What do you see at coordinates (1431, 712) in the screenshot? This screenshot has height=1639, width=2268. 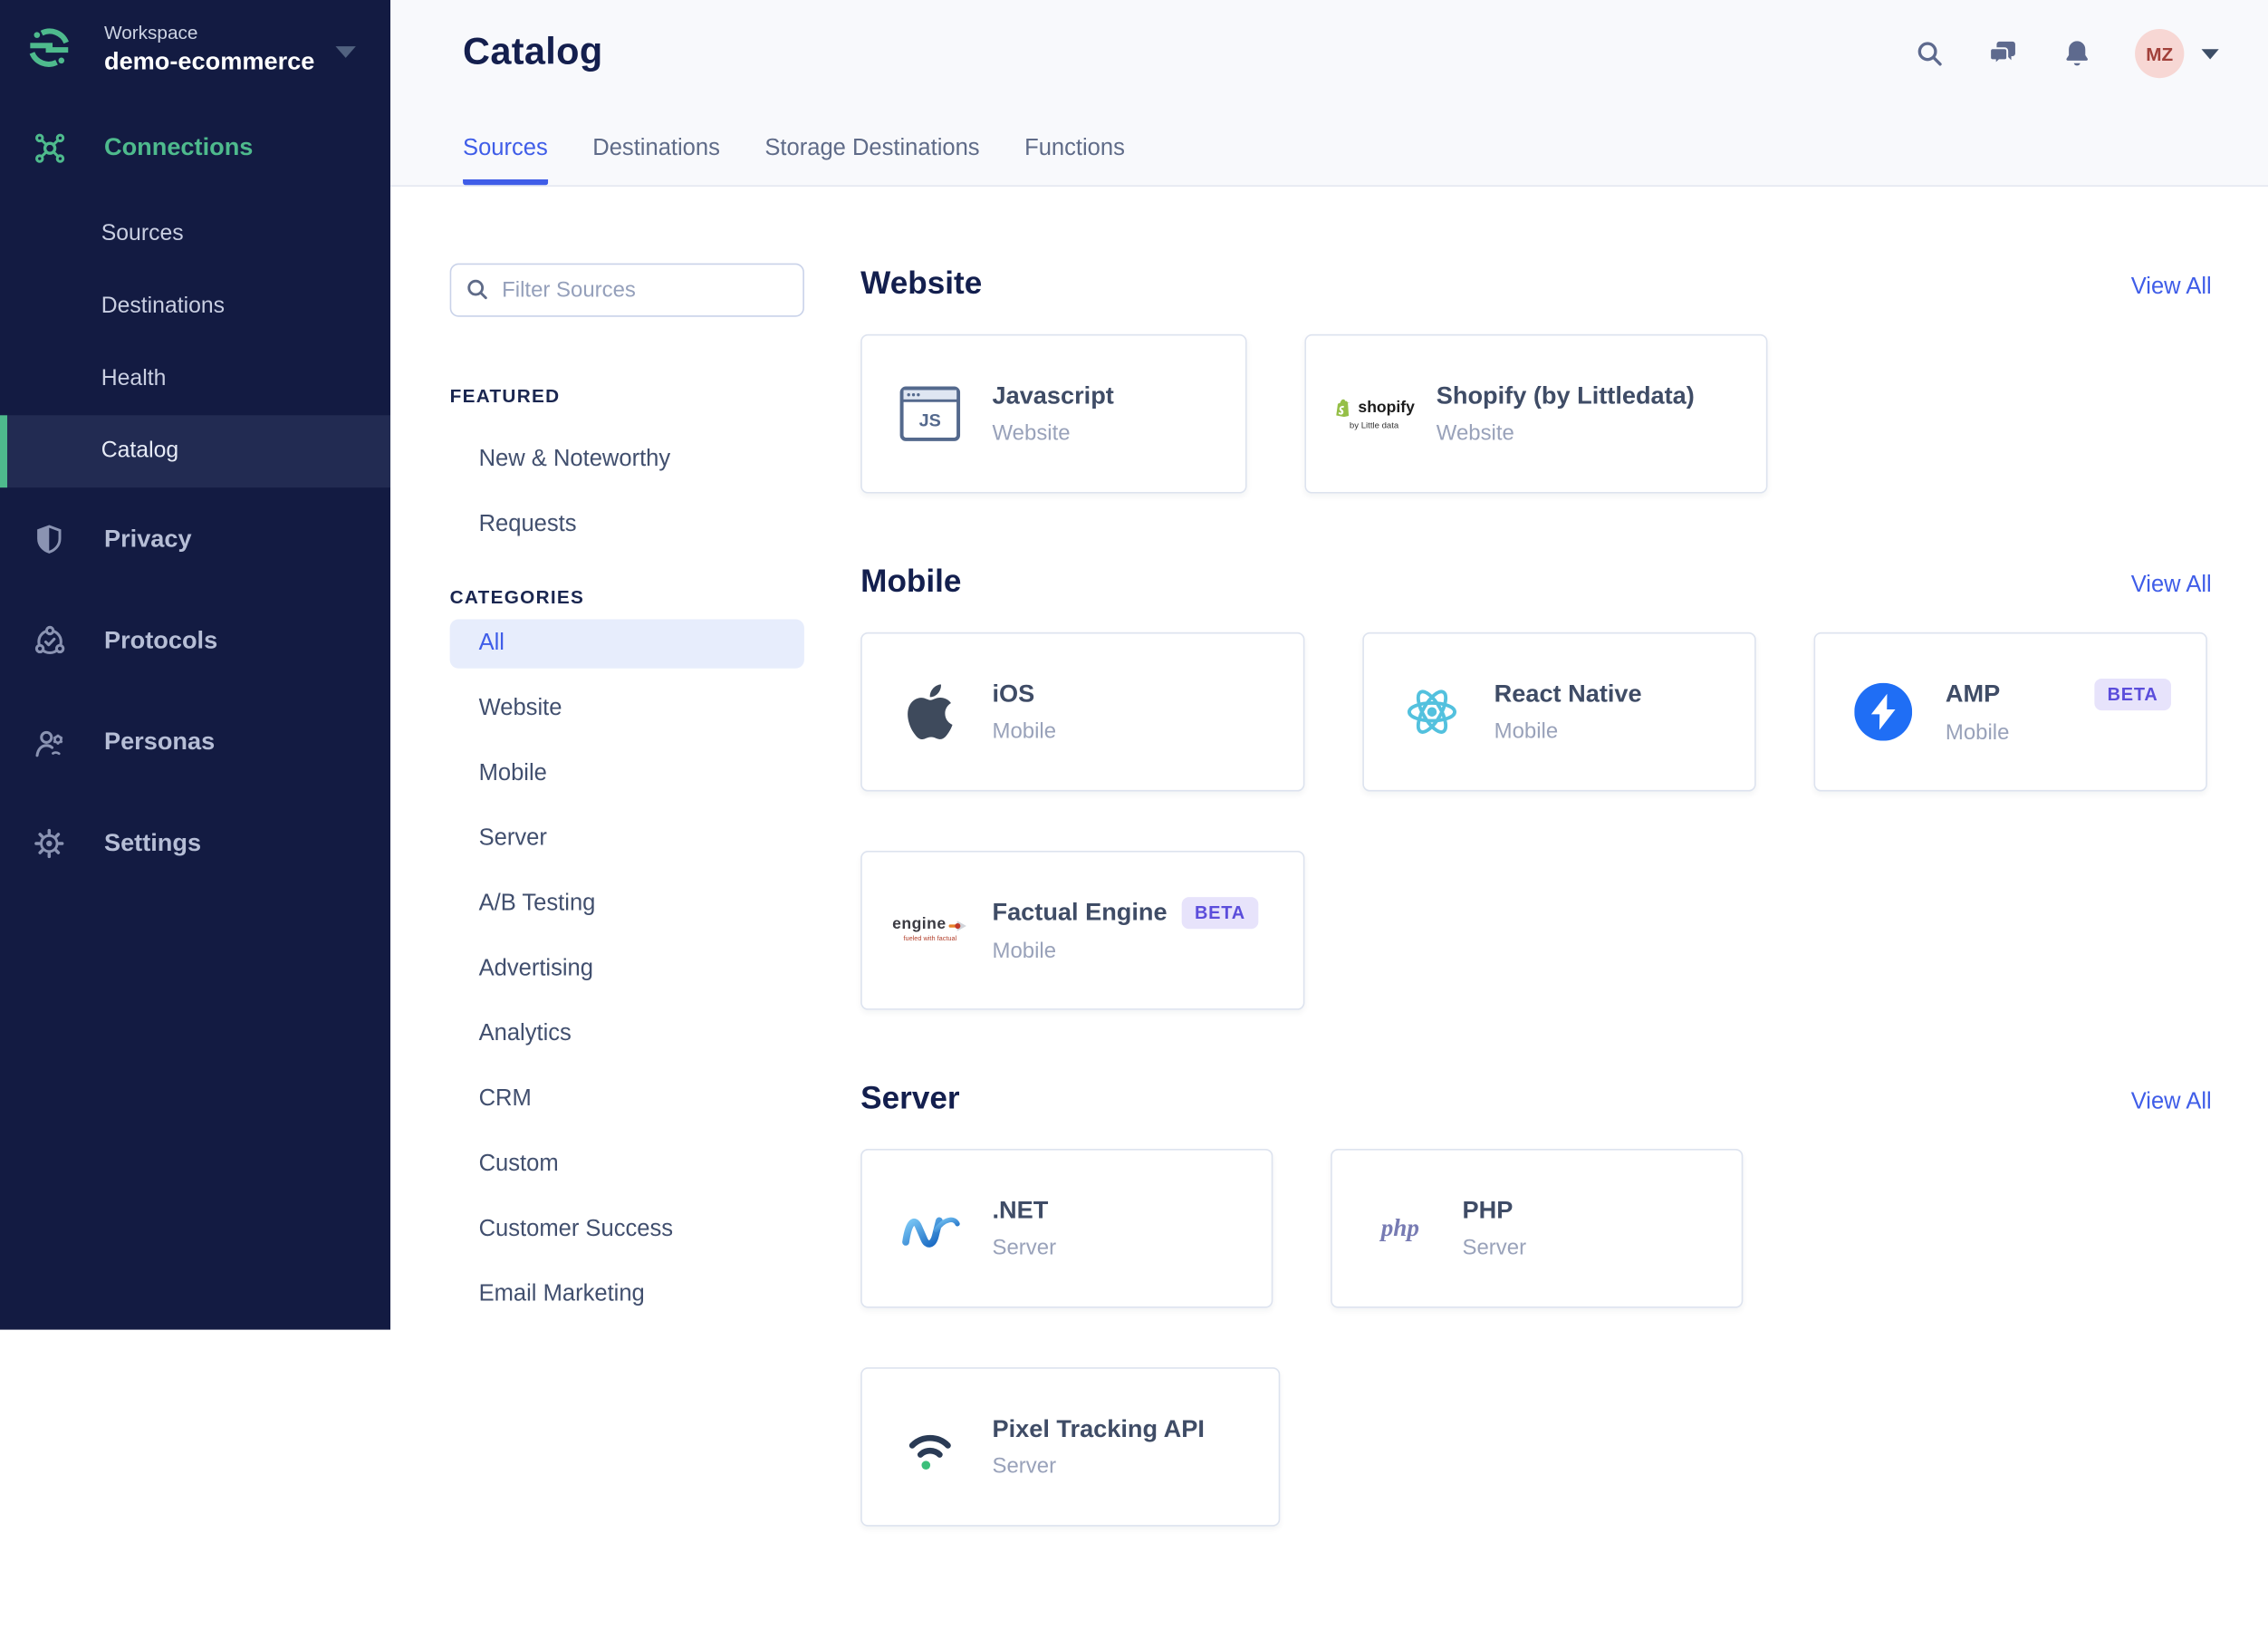 I see `react-icon` at bounding box center [1431, 712].